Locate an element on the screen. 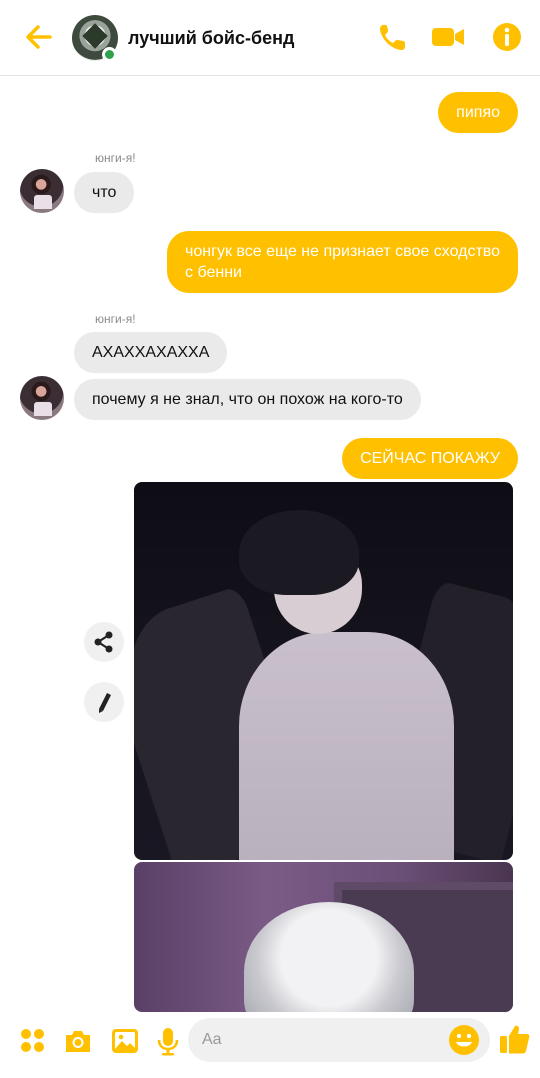 The width and height of the screenshot is (540, 1078). shared-photo is located at coordinates (323, 937).